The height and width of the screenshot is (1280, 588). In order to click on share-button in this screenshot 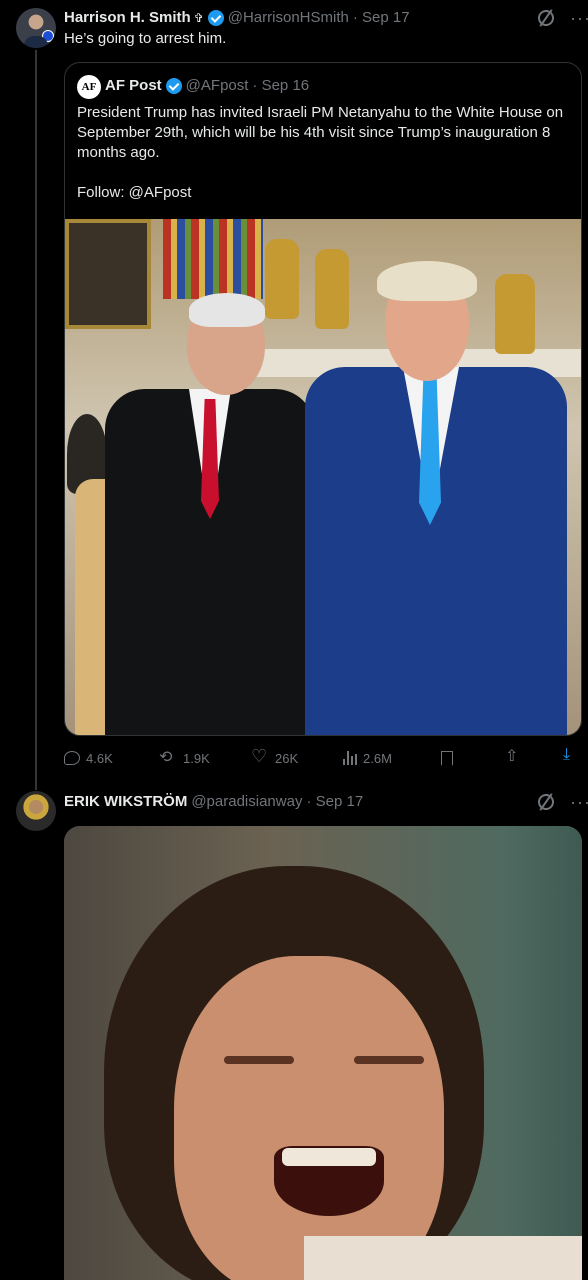, I will do `click(514, 756)`.